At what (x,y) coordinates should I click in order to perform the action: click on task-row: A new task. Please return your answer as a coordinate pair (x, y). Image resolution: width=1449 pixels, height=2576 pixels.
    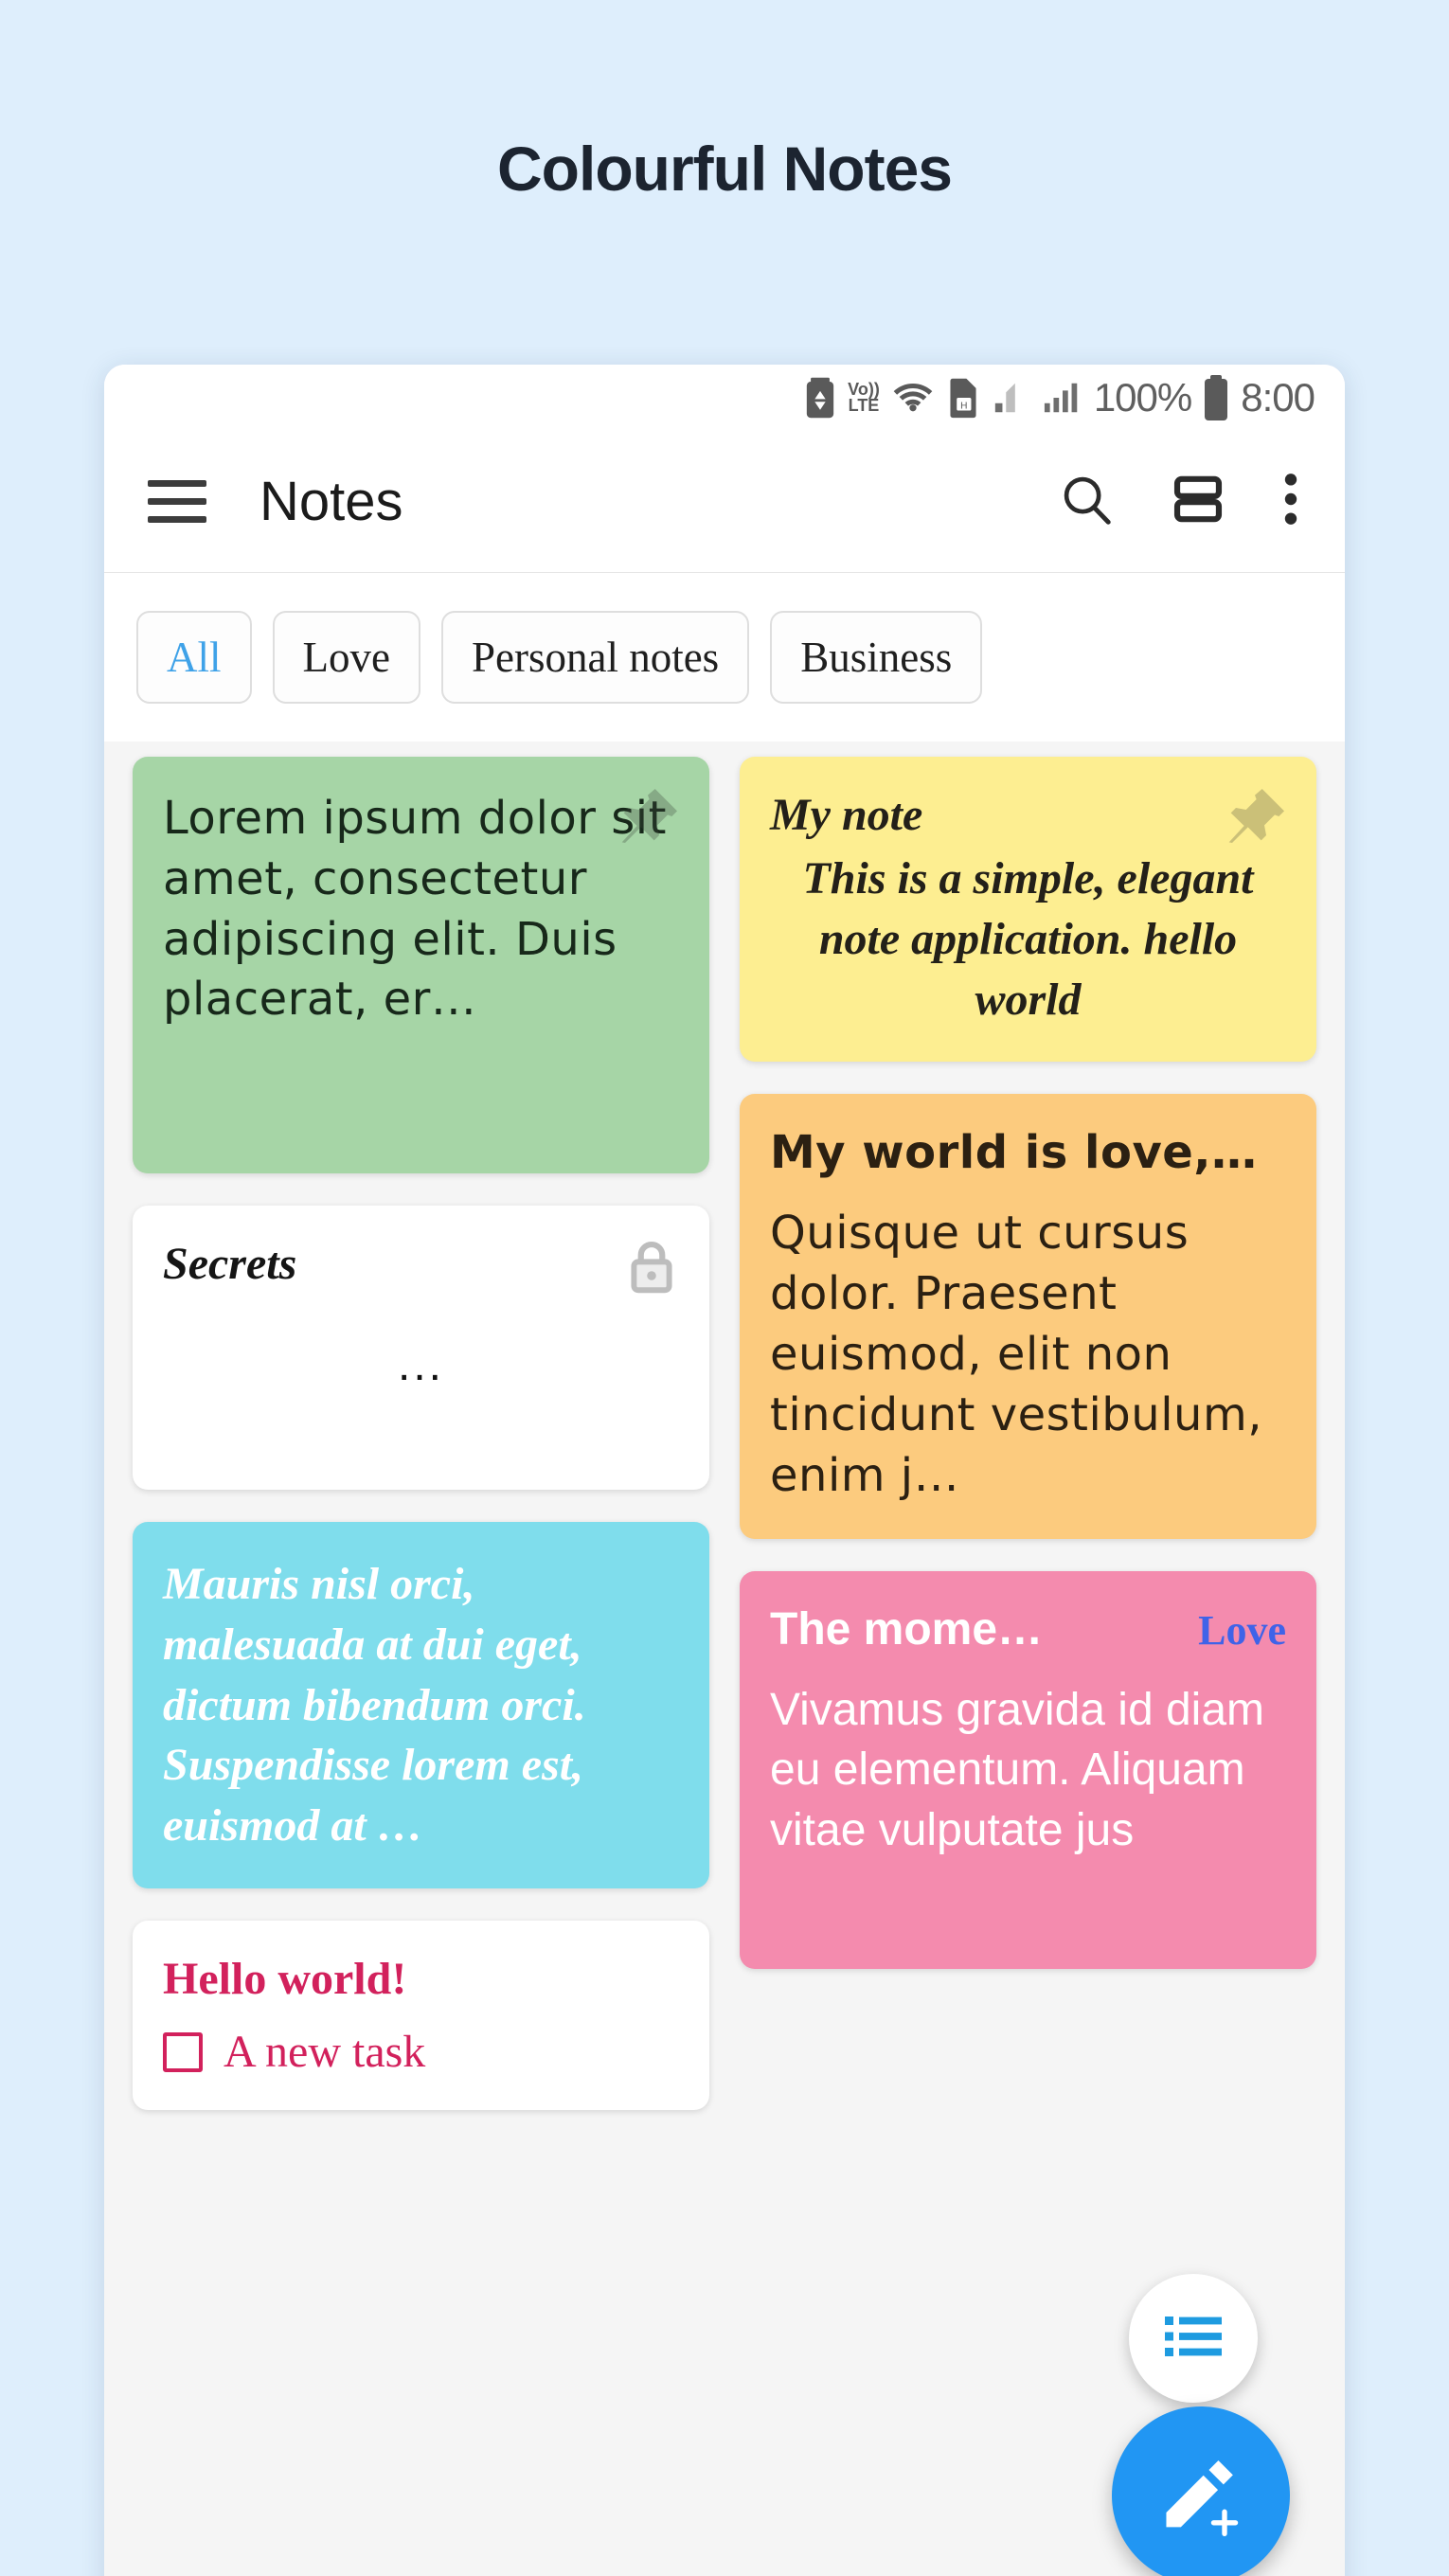
    Looking at the image, I should click on (421, 2052).